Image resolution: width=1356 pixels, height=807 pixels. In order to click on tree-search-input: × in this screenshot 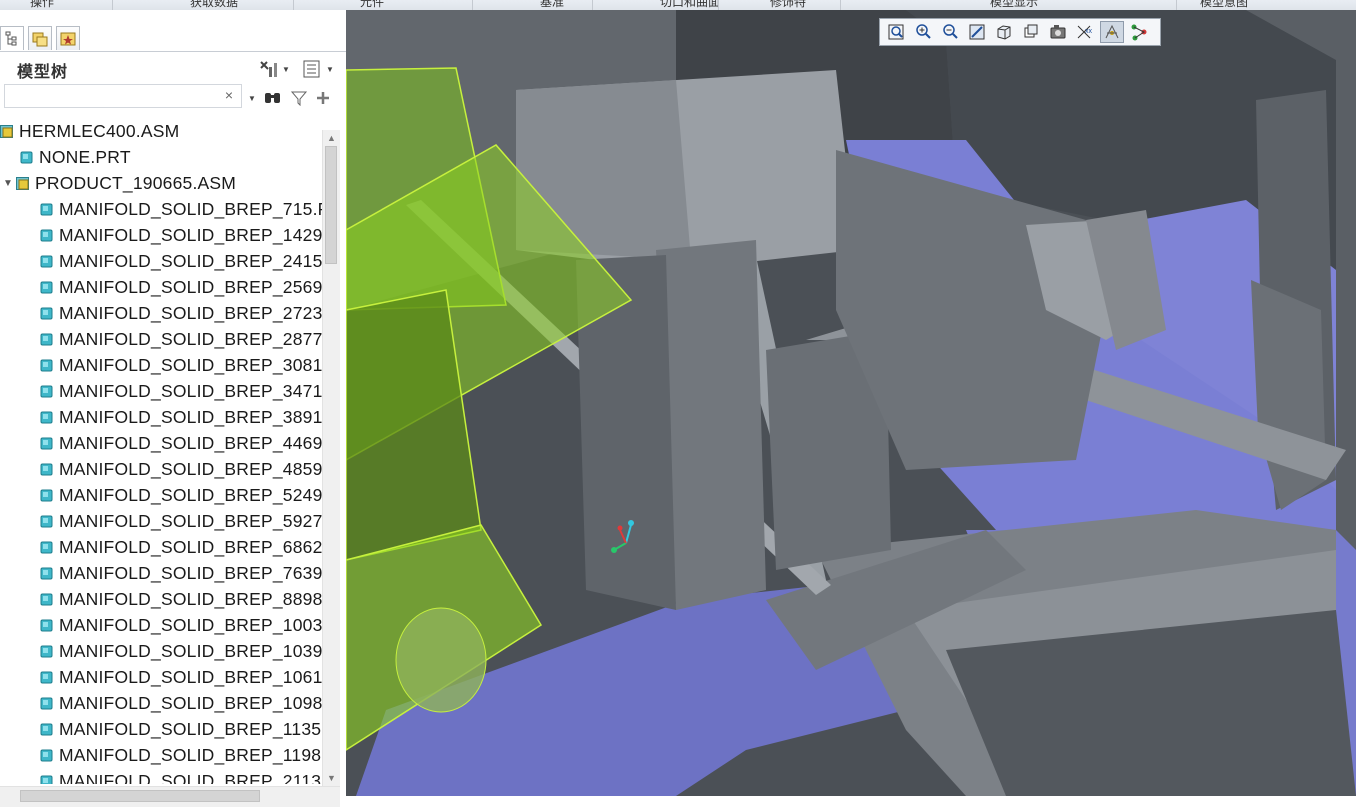, I will do `click(123, 96)`.